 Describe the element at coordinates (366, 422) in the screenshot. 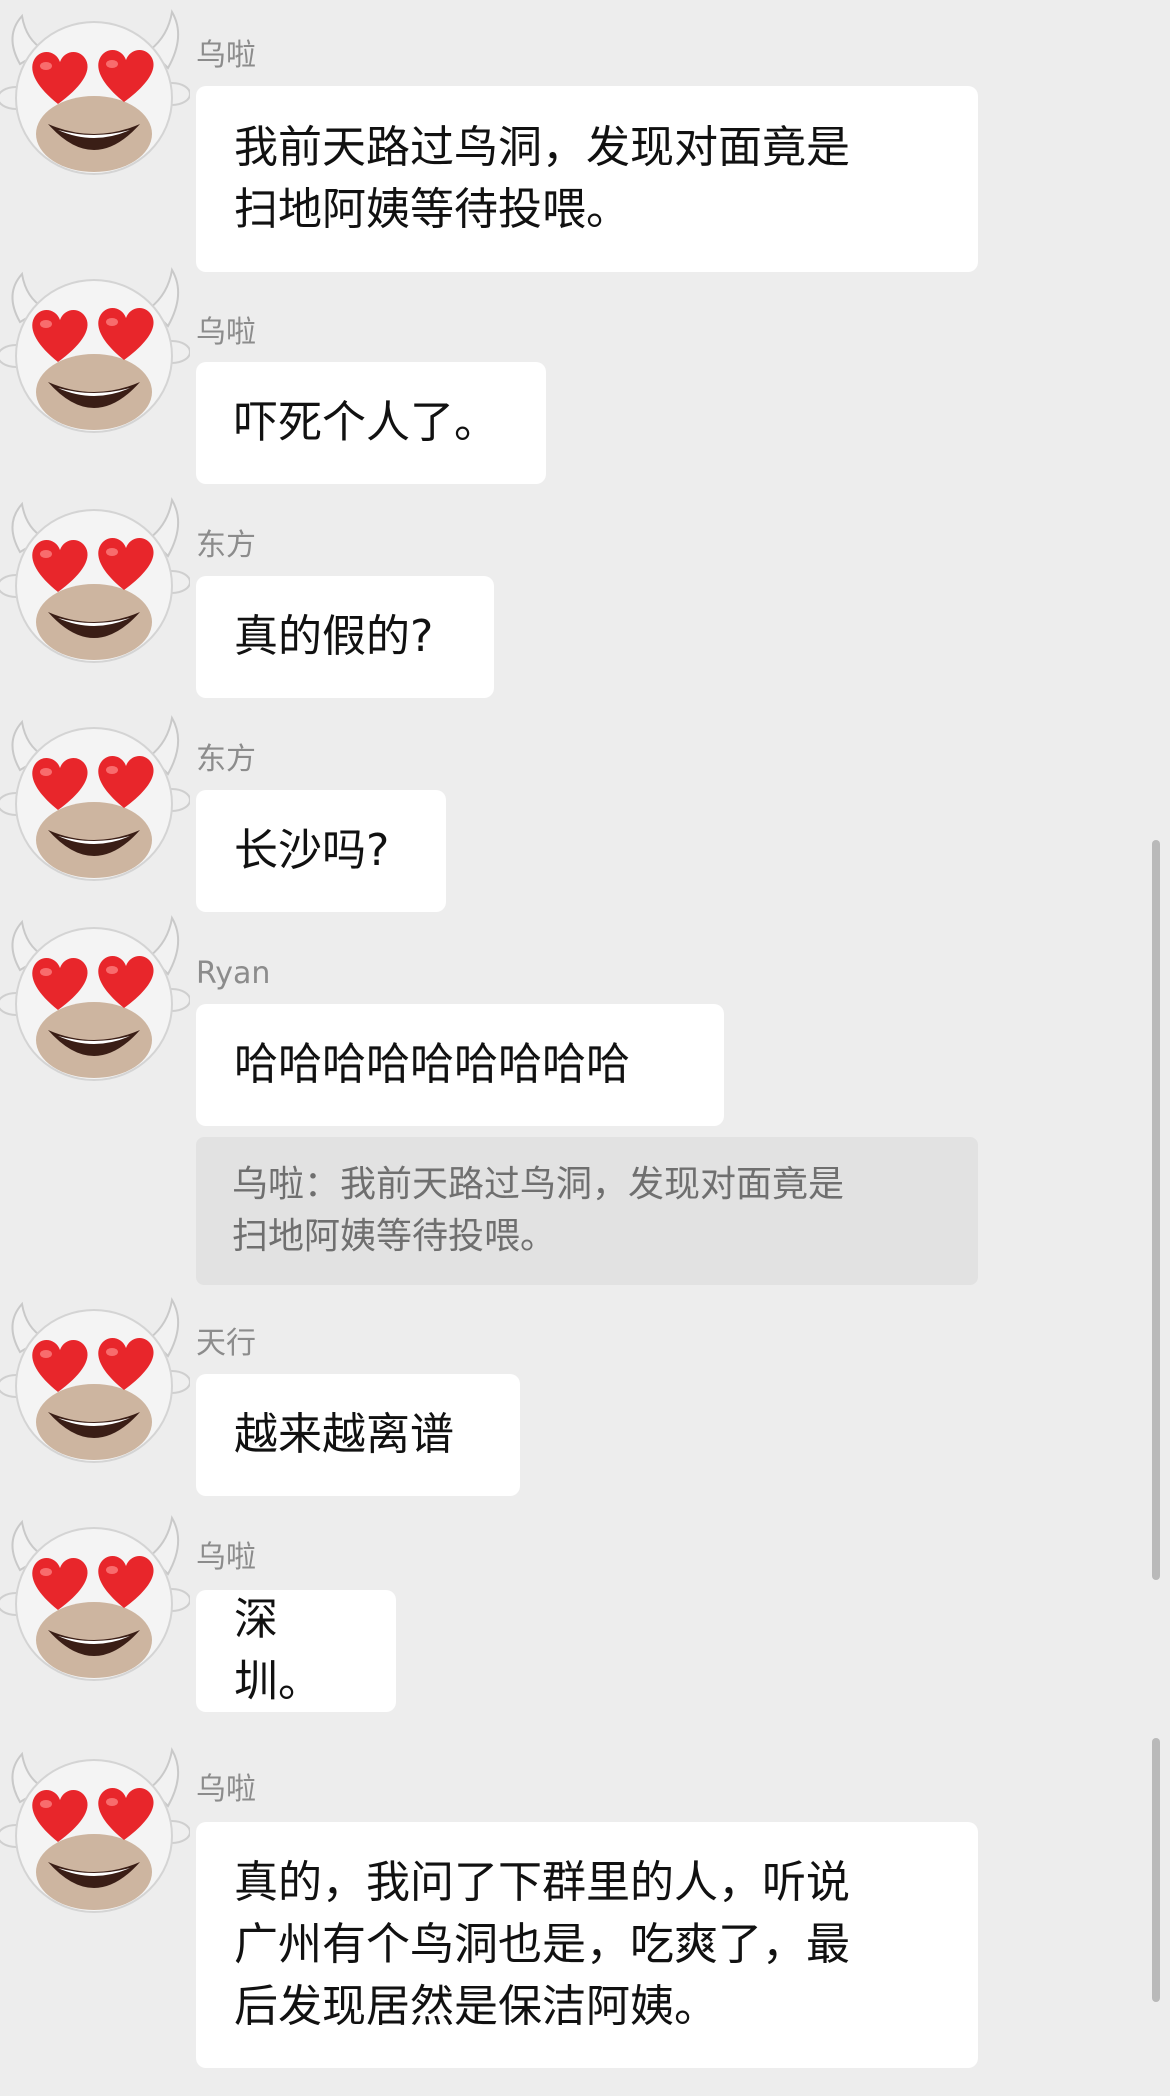

I see `message-text: 吓死个人了。` at that location.